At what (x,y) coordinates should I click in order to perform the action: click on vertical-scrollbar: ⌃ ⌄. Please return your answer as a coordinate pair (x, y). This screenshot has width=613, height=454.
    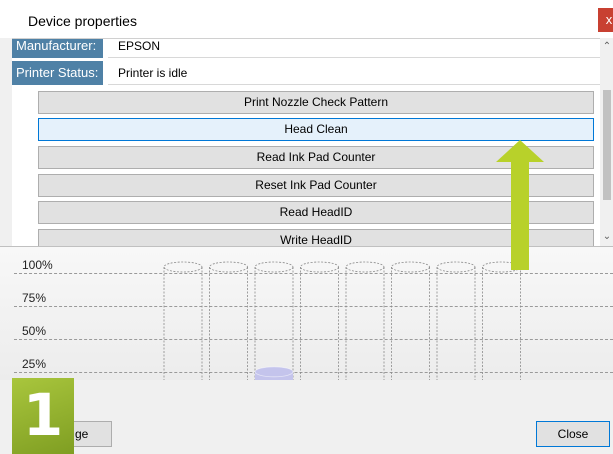
    Looking at the image, I should click on (607, 142).